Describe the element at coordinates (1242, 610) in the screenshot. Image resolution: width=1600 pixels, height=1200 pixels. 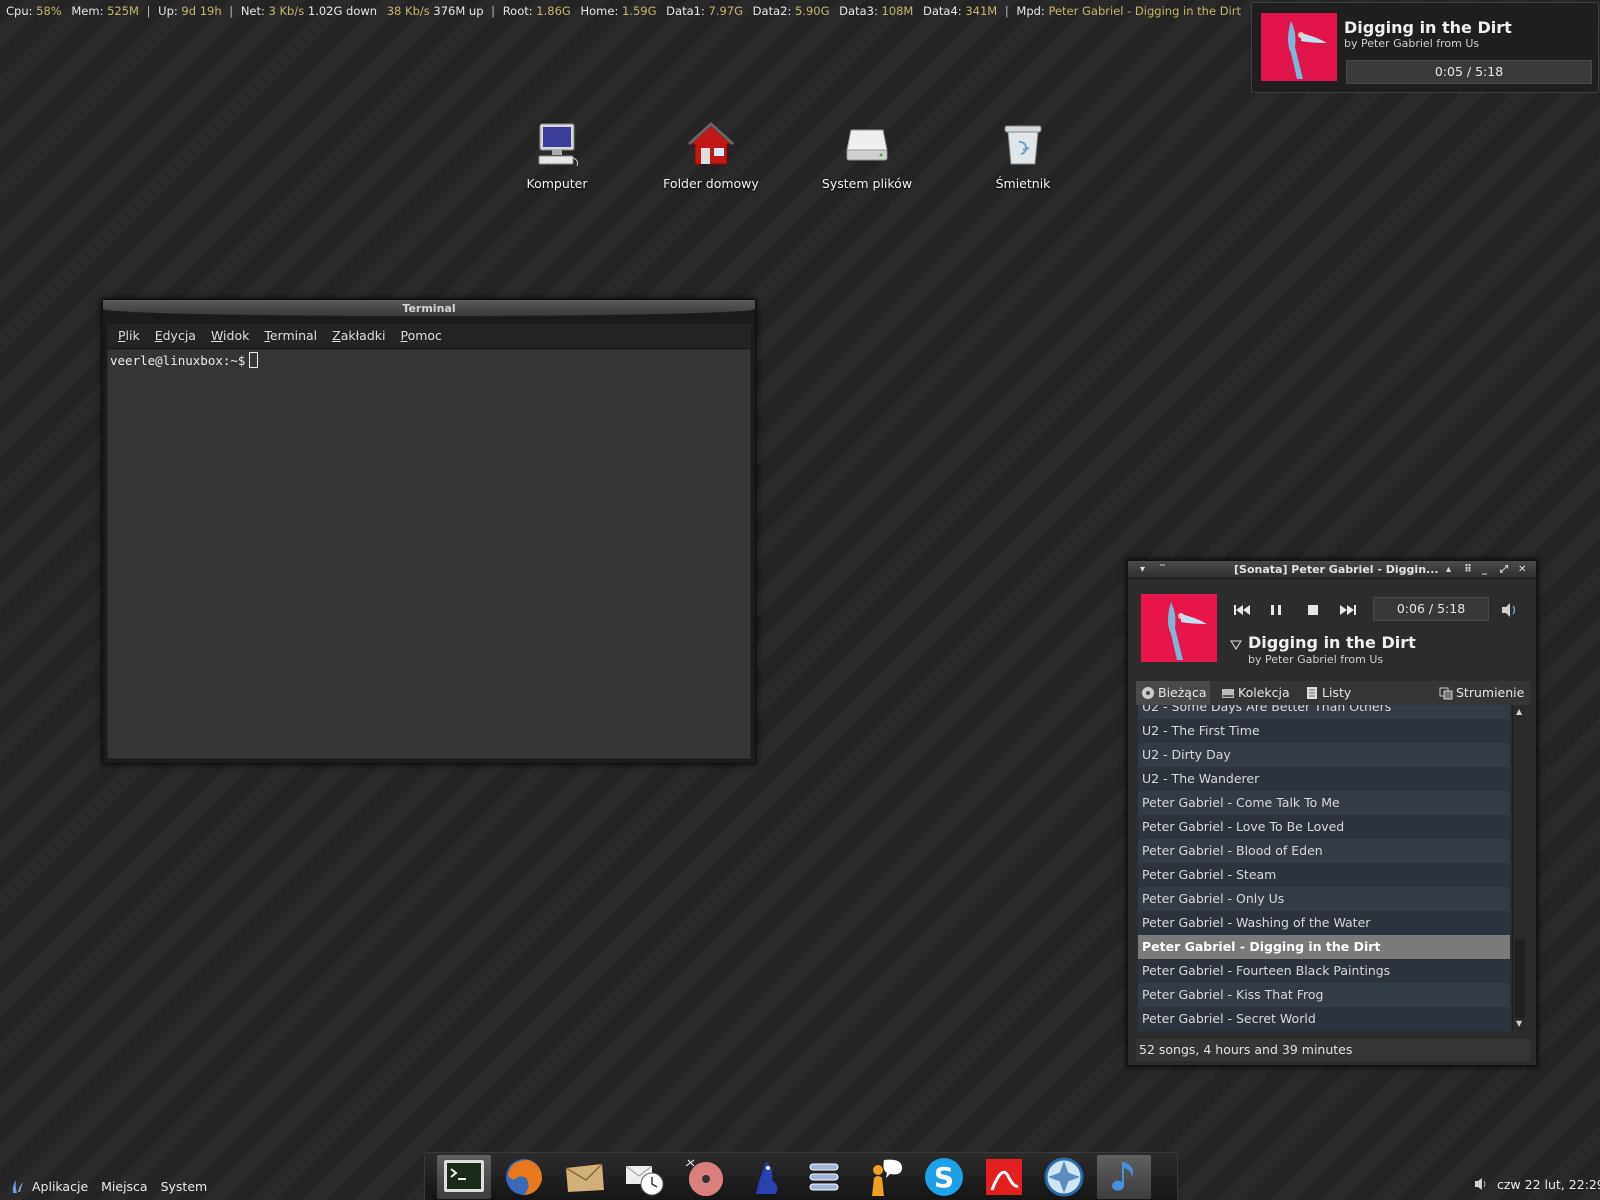
I see `previous-icon` at that location.